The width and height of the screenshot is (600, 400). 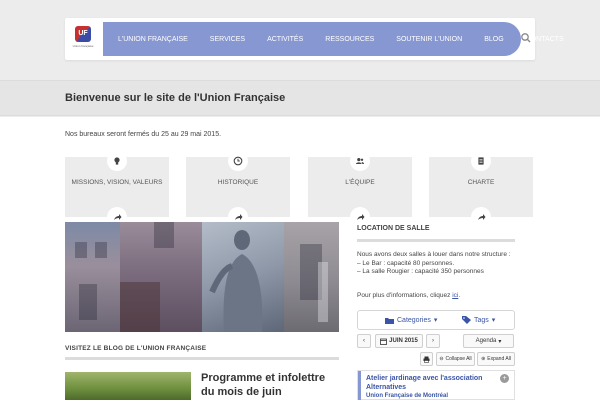 I want to click on month-picker-button: JUIN 2015, so click(x=399, y=341).